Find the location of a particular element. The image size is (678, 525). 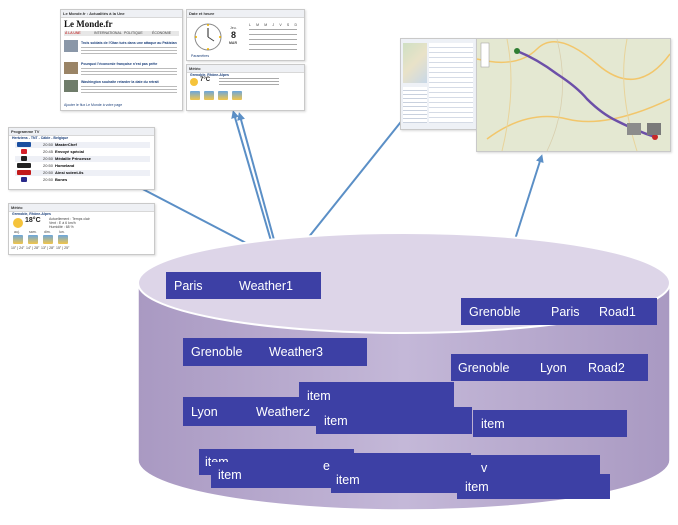

db-record: Paris Weather1 is located at coordinates (243, 285).